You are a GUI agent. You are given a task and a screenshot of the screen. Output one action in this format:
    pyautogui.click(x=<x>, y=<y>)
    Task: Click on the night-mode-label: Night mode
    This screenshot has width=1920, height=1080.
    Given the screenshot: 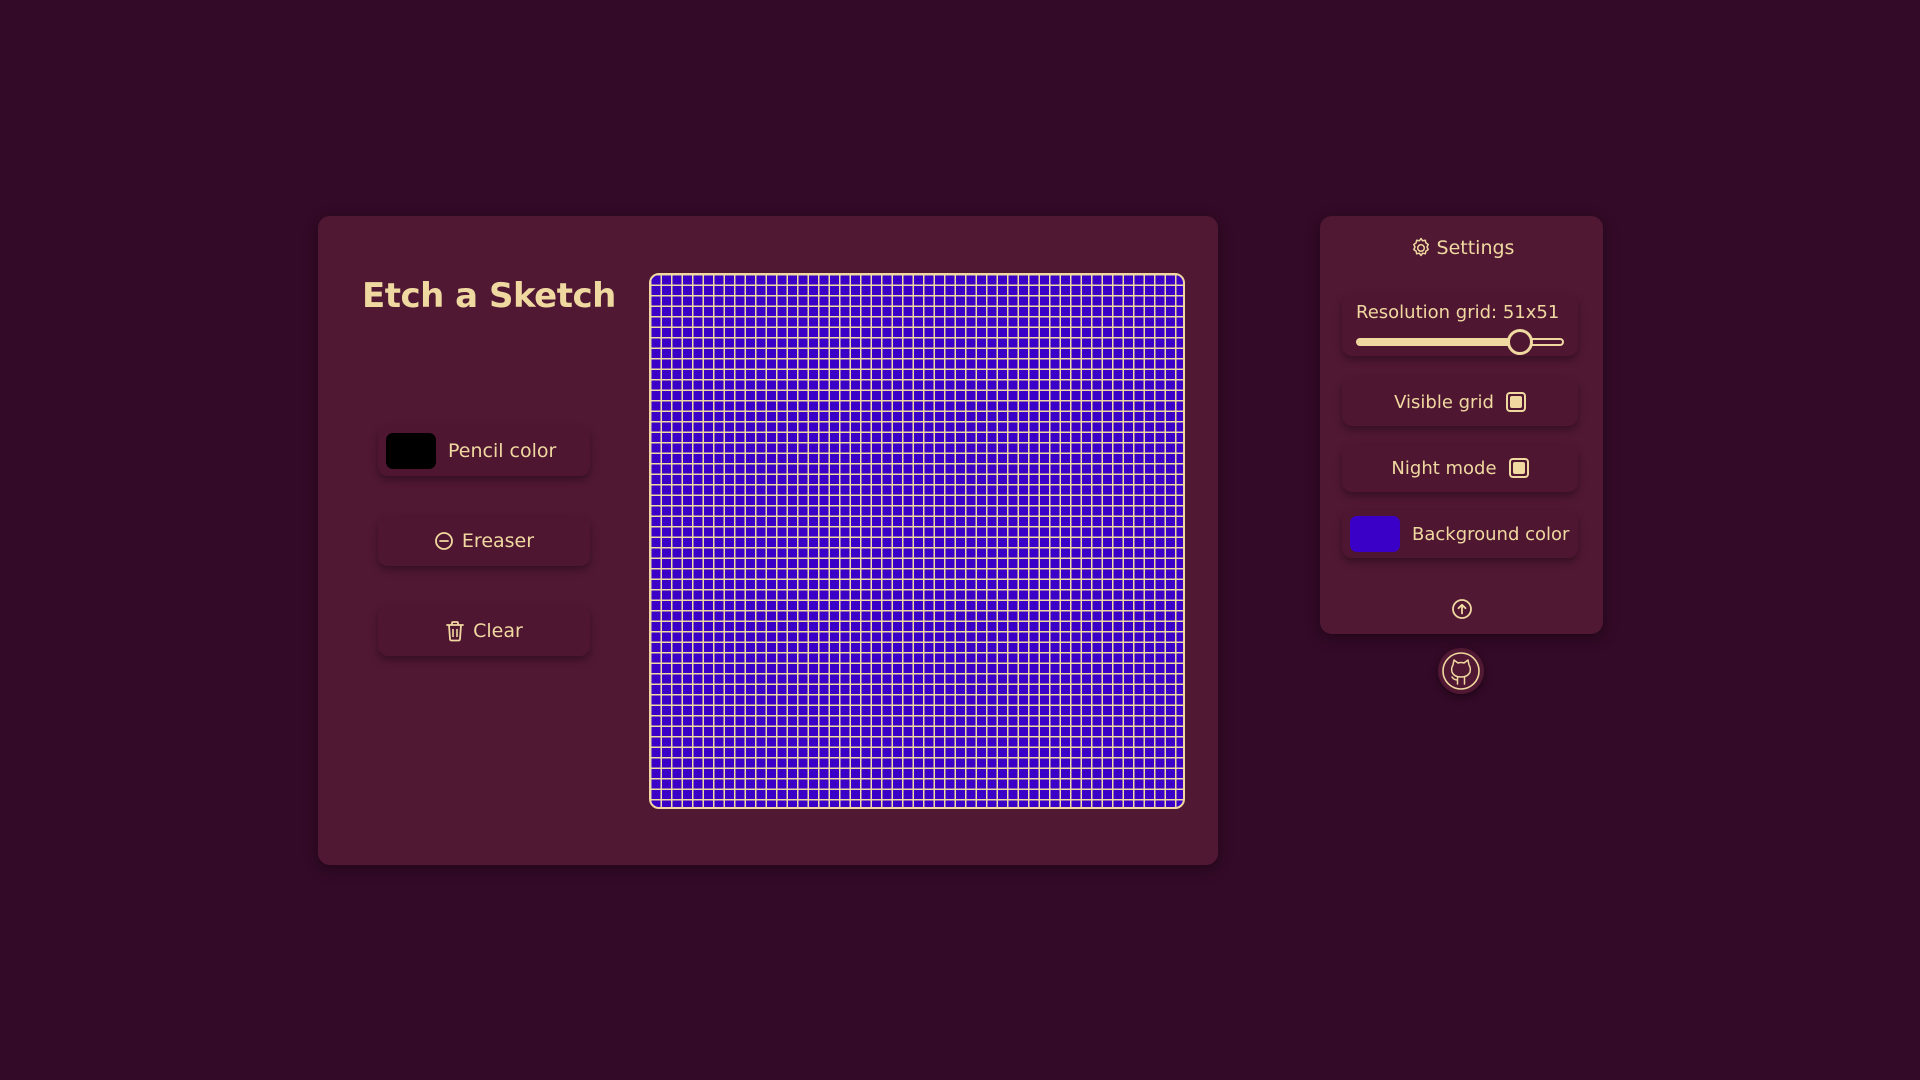 What is the action you would take?
    pyautogui.click(x=1444, y=468)
    